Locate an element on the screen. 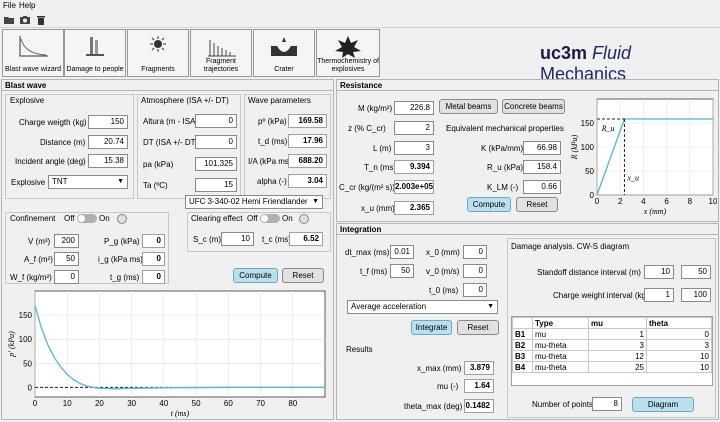 The height and width of the screenshot is (422, 720). compute-button: Compute is located at coordinates (255, 275).